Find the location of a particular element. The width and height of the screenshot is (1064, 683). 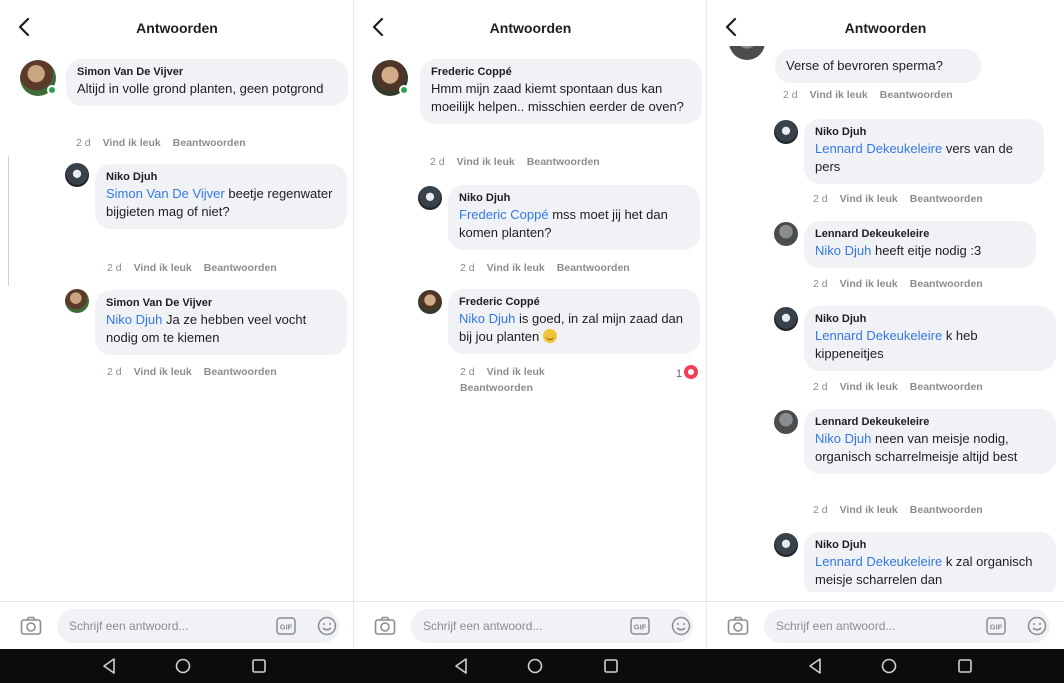

reaction-count: 1 is located at coordinates (687, 372).